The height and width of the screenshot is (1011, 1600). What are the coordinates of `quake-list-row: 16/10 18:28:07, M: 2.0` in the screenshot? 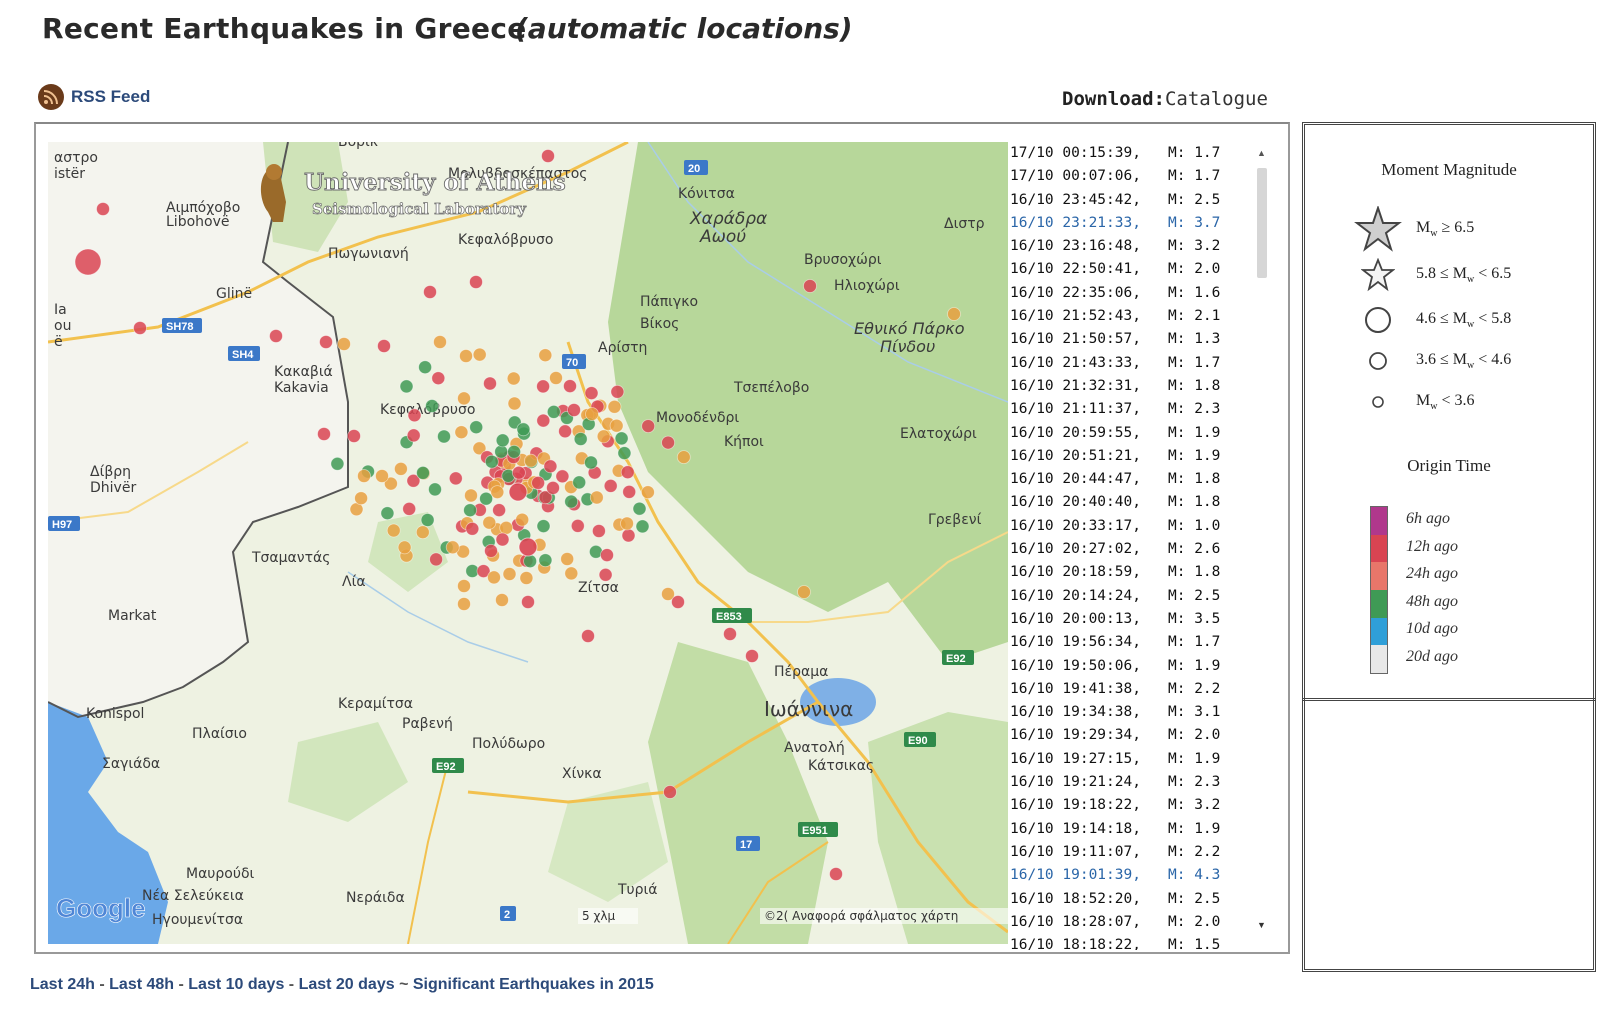 It's located at (1141, 922).